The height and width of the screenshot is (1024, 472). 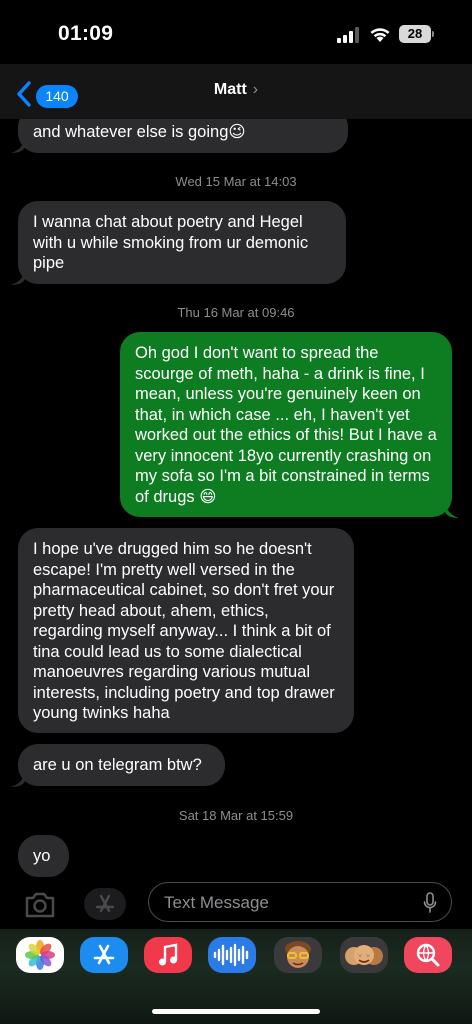 What do you see at coordinates (117, 765) in the screenshot?
I see `message-text: are u on telegram btw?` at bounding box center [117, 765].